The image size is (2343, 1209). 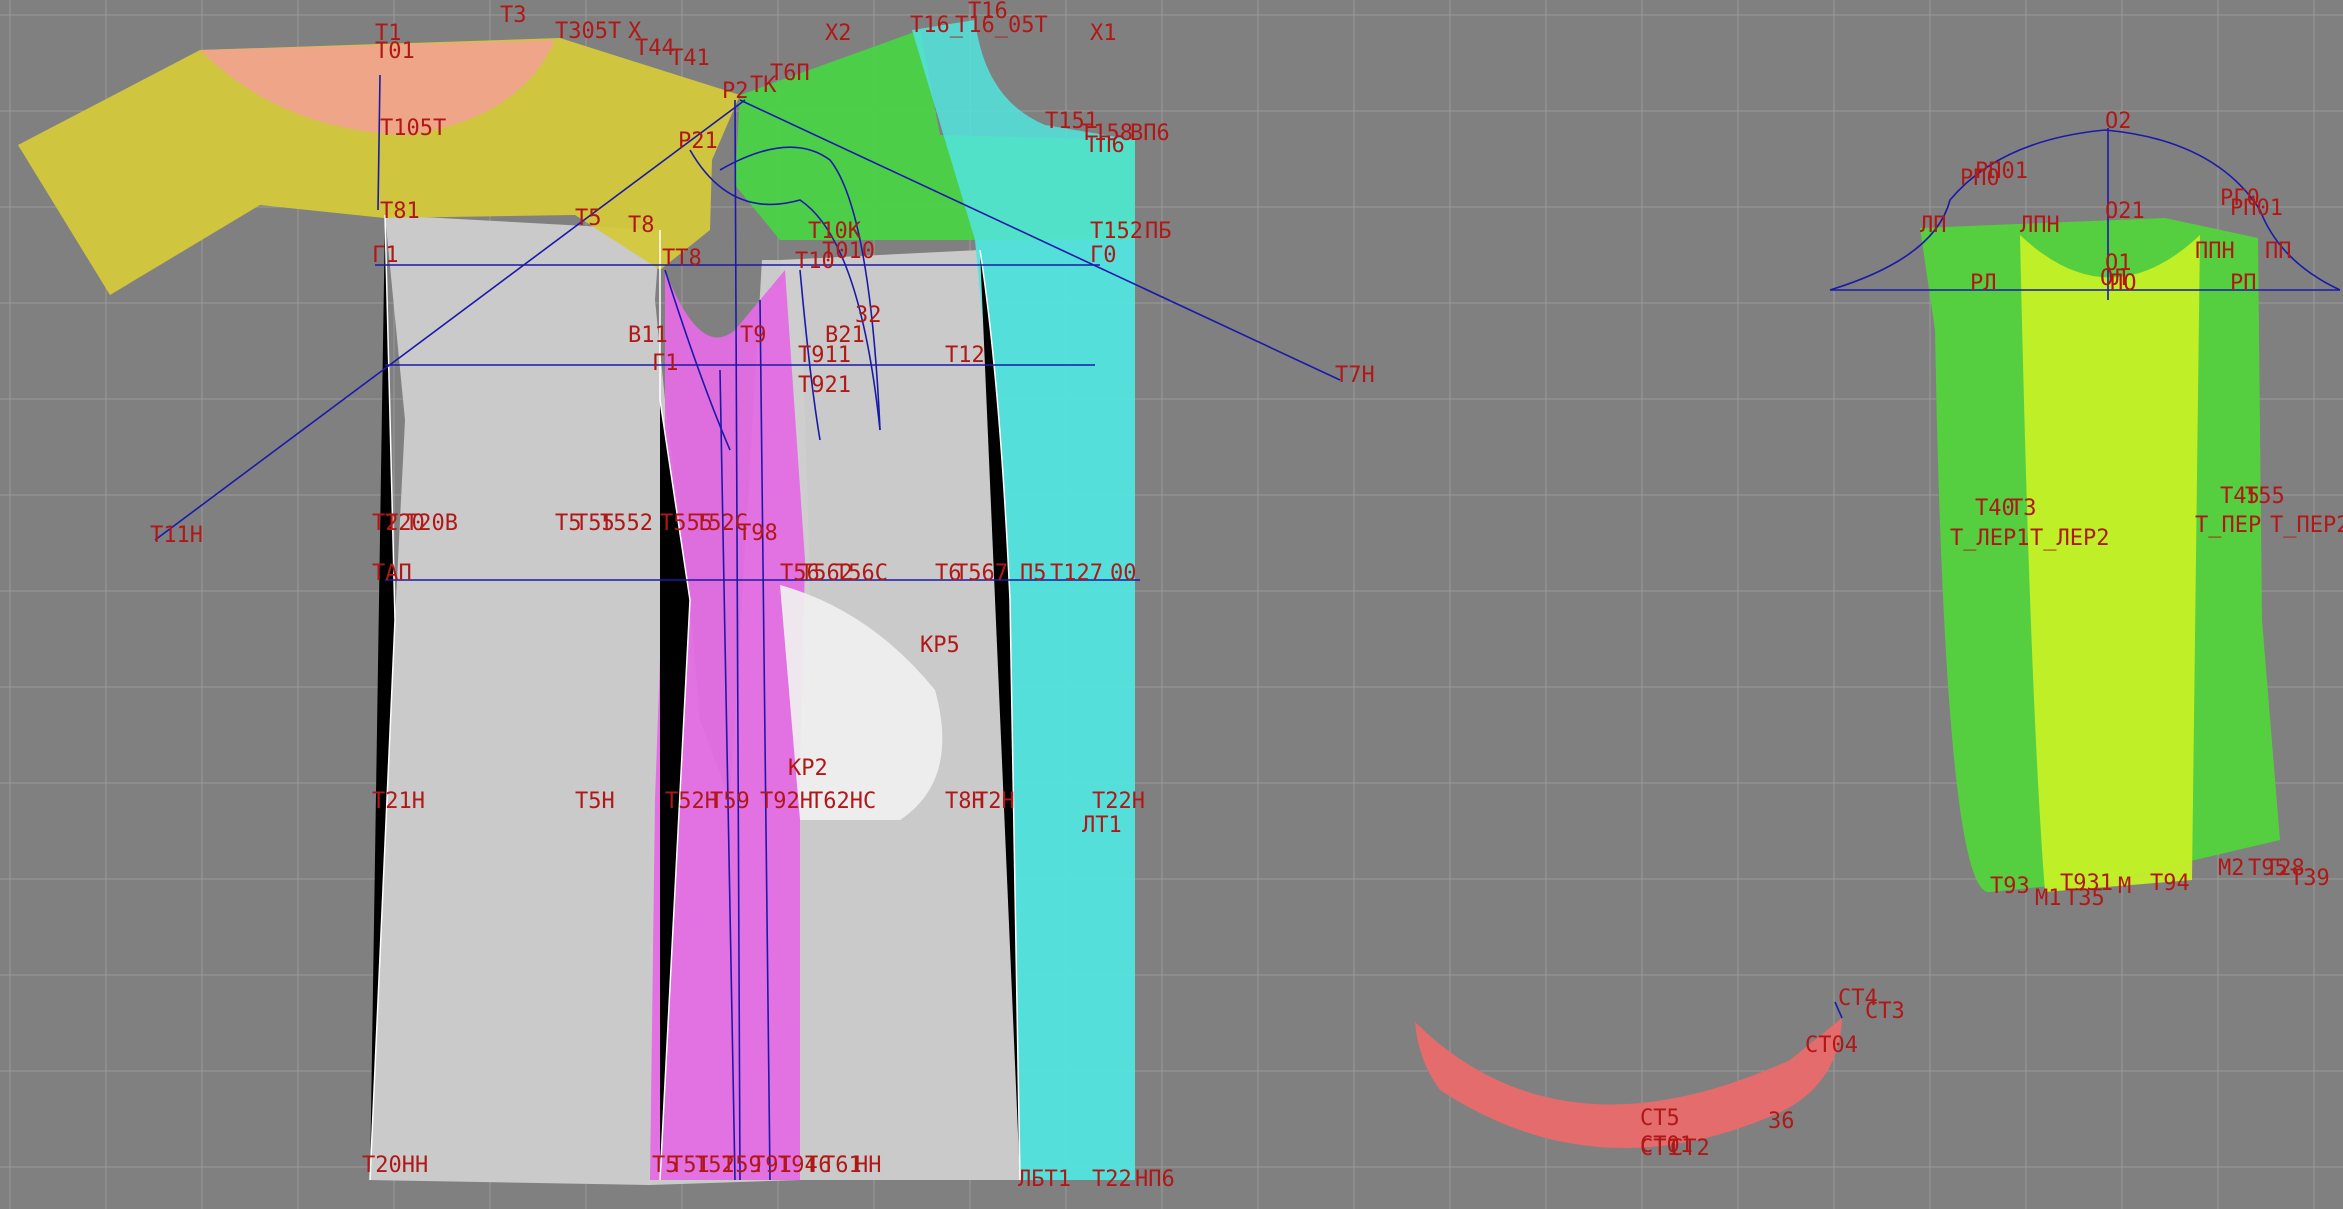 What do you see at coordinates (2023, 508) in the screenshot?
I see `label-T3s: T3` at bounding box center [2023, 508].